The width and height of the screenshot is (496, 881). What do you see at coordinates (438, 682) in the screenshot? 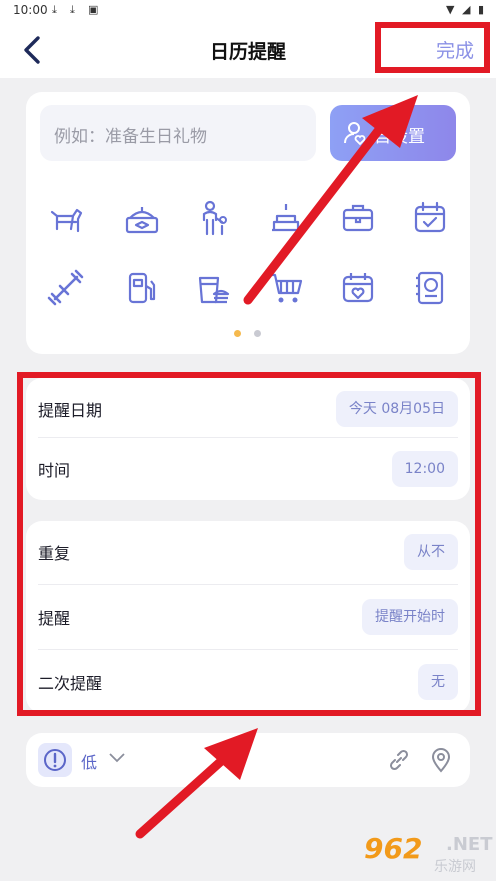
I see `second-reminder-value: 无` at bounding box center [438, 682].